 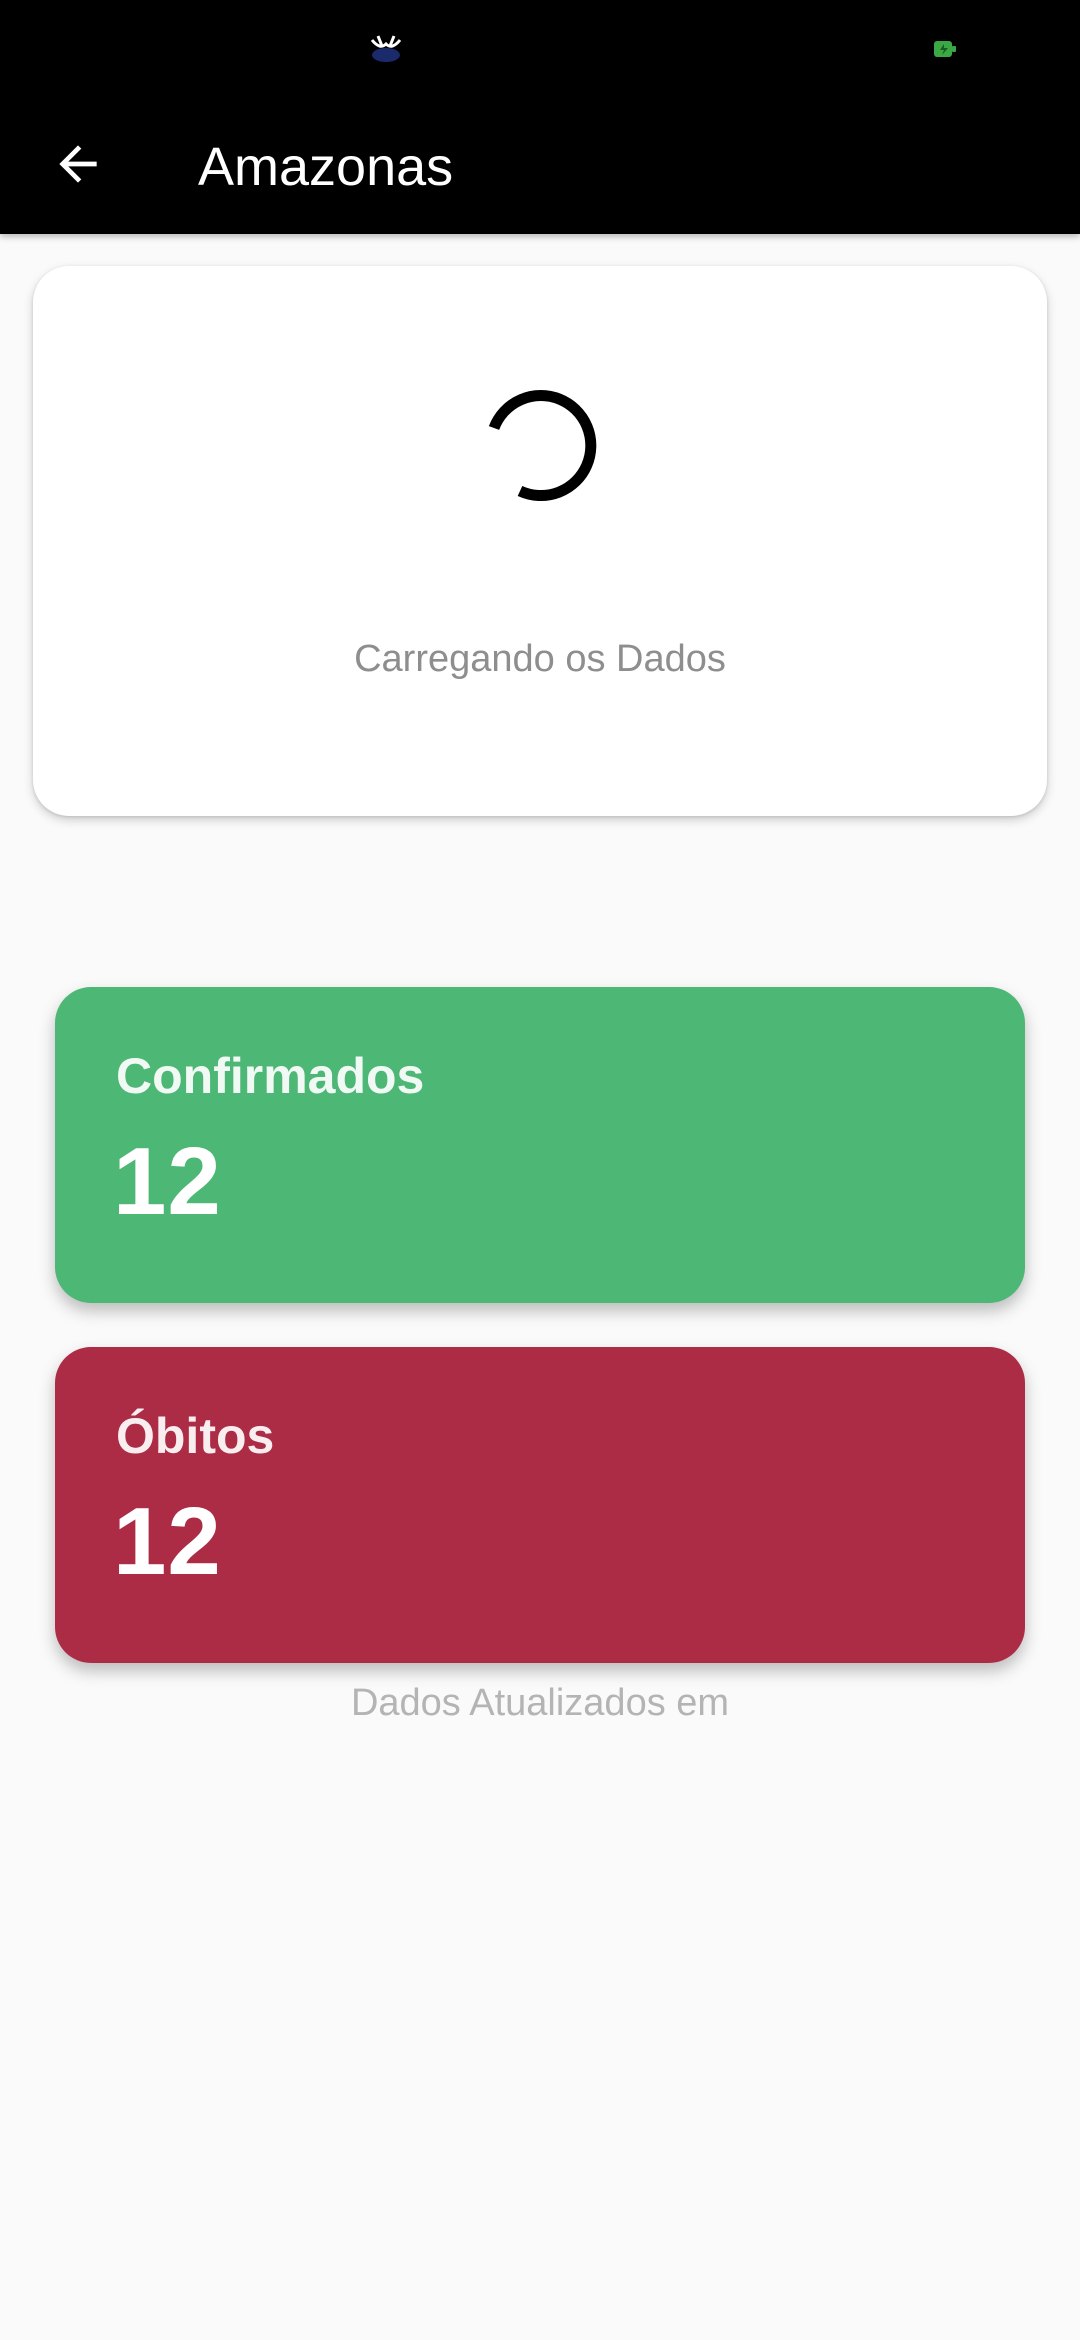 What do you see at coordinates (540, 1145) in the screenshot?
I see `confirmed-card: Confirmados 12` at bounding box center [540, 1145].